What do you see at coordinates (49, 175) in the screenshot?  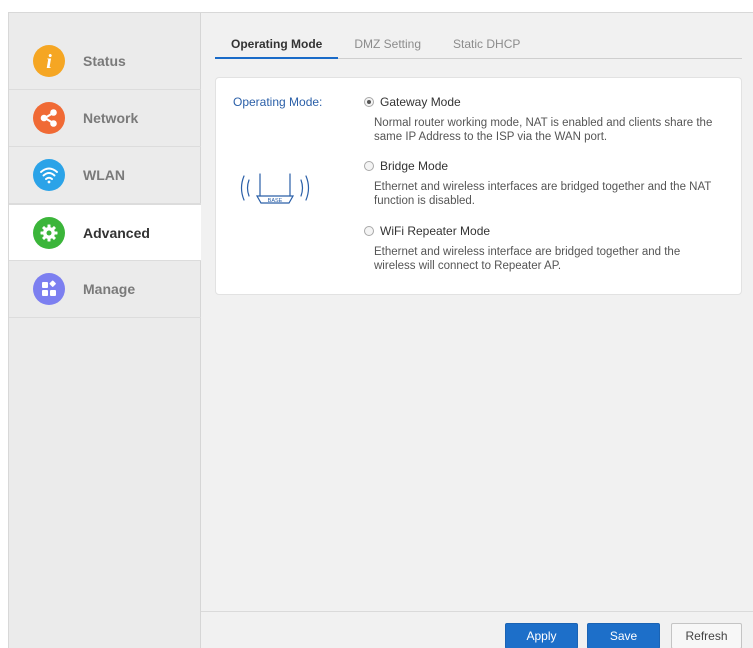 I see `wifi-icon` at bounding box center [49, 175].